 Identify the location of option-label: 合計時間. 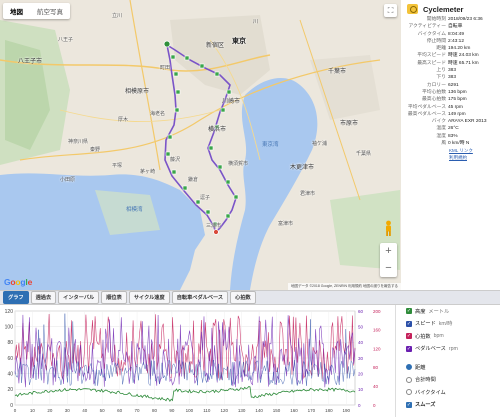
(425, 380).